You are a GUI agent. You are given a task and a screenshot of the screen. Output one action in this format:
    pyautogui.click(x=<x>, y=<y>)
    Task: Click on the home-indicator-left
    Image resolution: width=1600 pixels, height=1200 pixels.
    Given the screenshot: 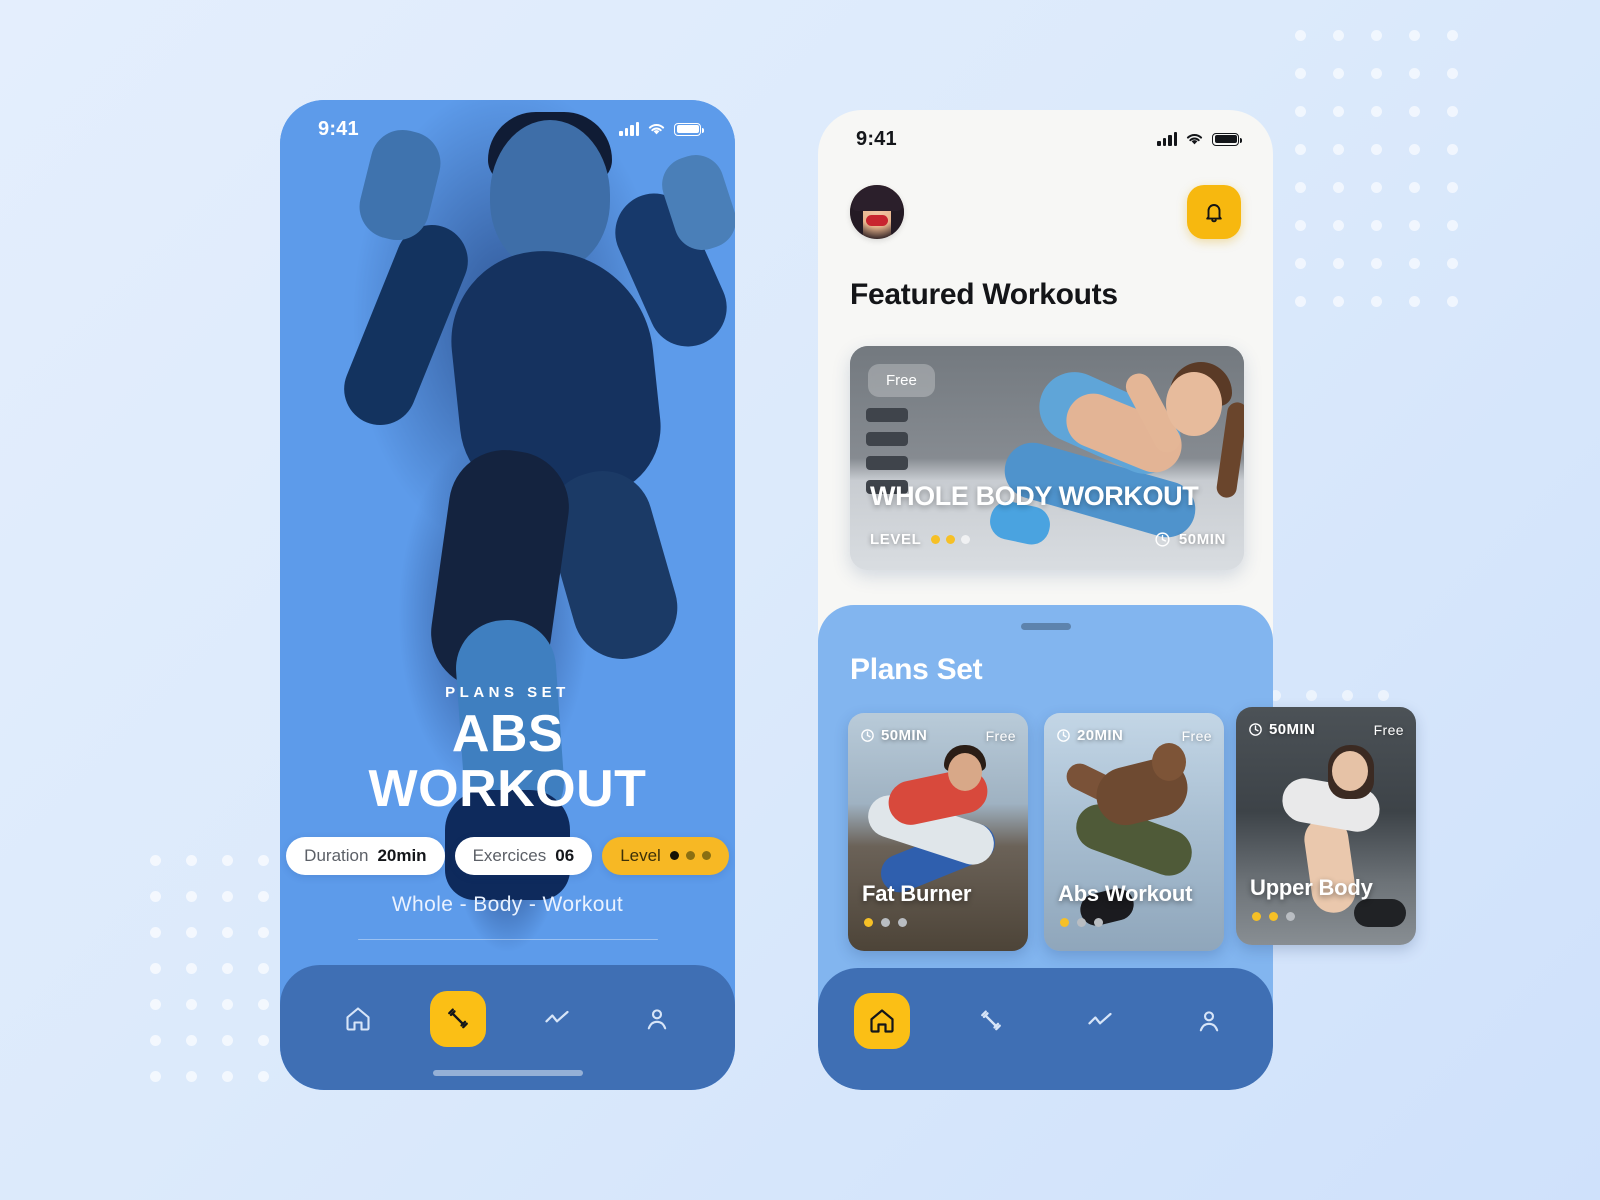 What is the action you would take?
    pyautogui.click(x=507, y=1073)
    